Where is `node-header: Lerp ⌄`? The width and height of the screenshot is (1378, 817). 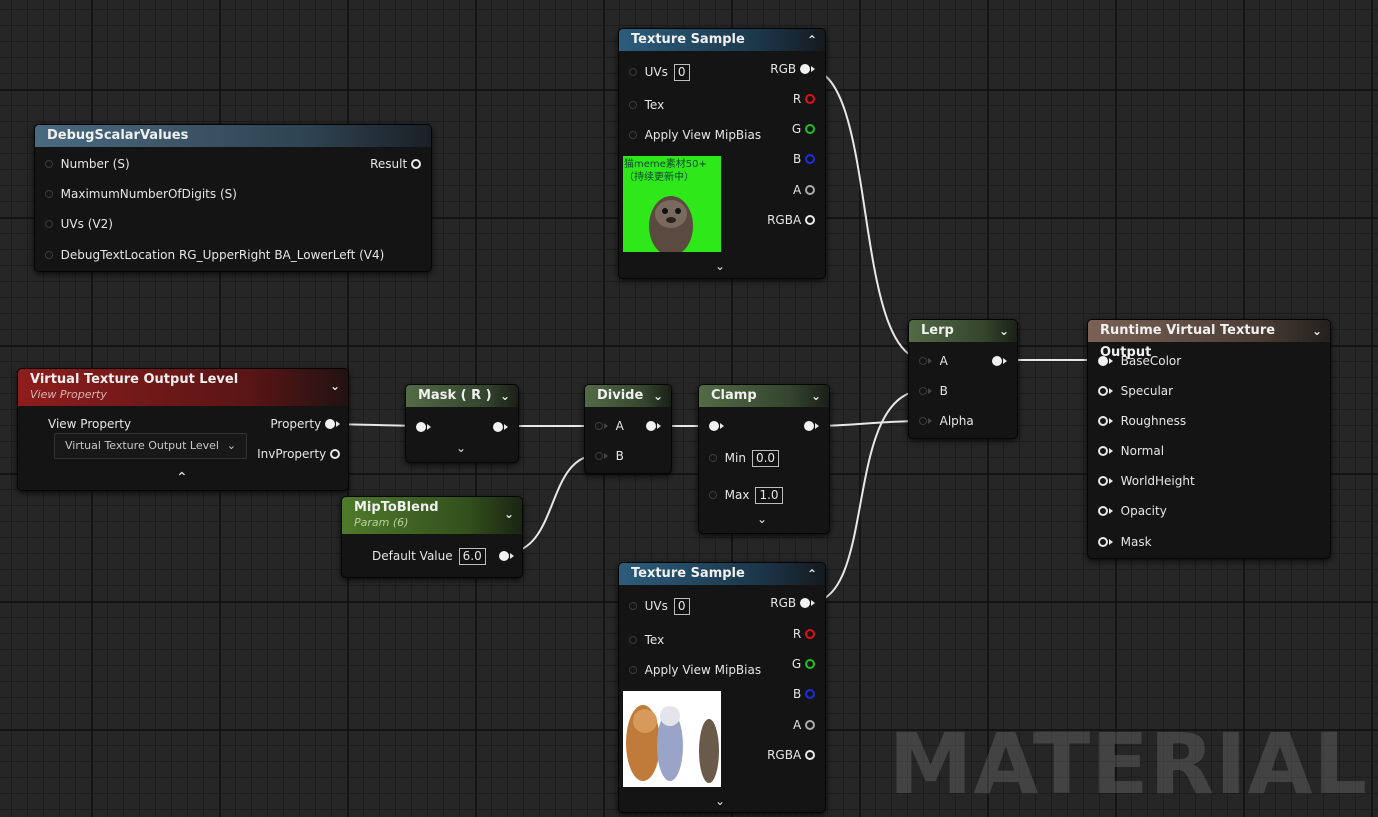
node-header: Lerp ⌄ is located at coordinates (963, 331).